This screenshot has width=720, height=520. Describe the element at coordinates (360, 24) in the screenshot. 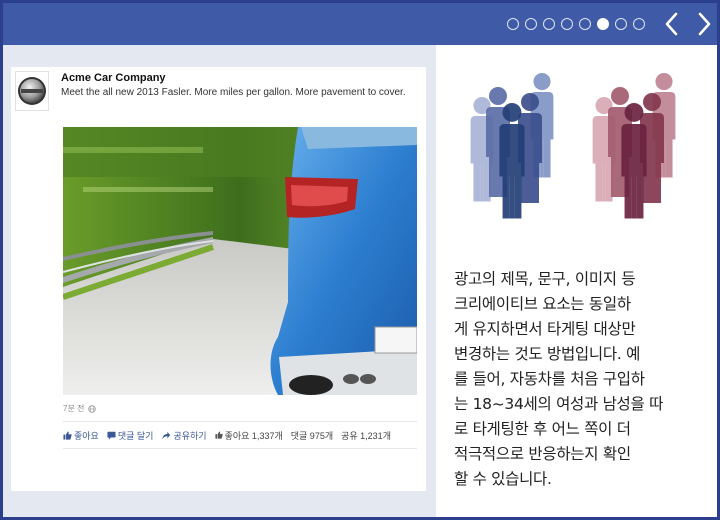

I see `slide-header-bar` at that location.